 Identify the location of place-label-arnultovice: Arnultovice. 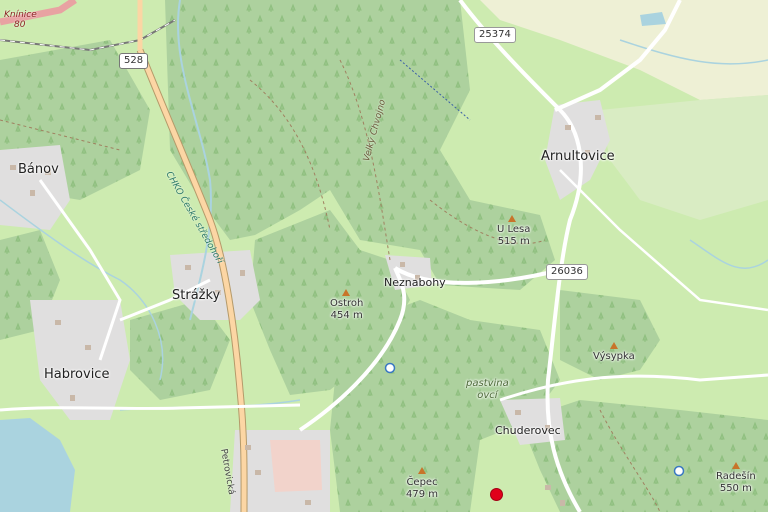
(578, 157).